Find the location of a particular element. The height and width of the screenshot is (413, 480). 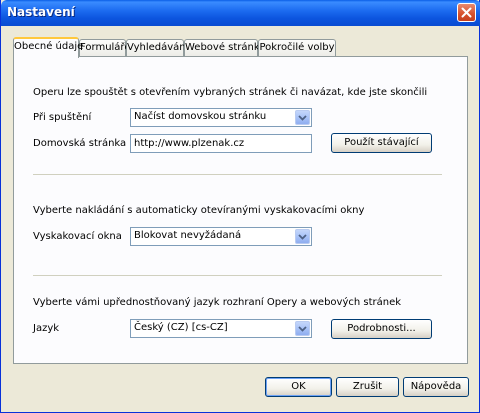

homepage-label: Domovská stránka is located at coordinates (80, 143).